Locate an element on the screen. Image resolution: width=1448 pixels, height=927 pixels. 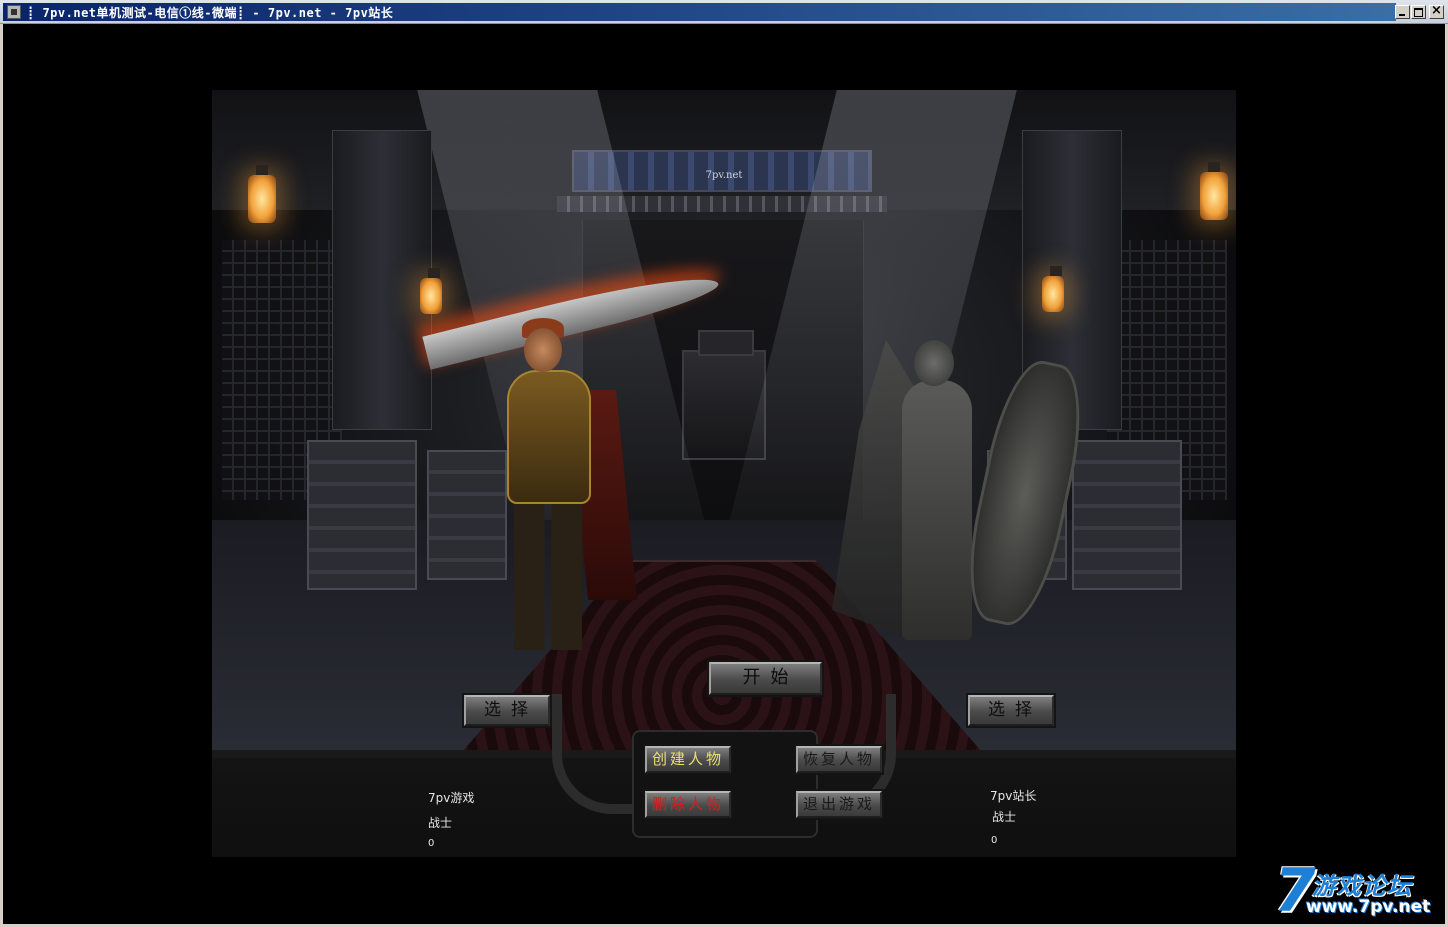
window-title-bar: ┋ 7pv.net单机测试-电信①线-微端┋ - 7pv.net - 7pv站长 is located at coordinates (724, 12).